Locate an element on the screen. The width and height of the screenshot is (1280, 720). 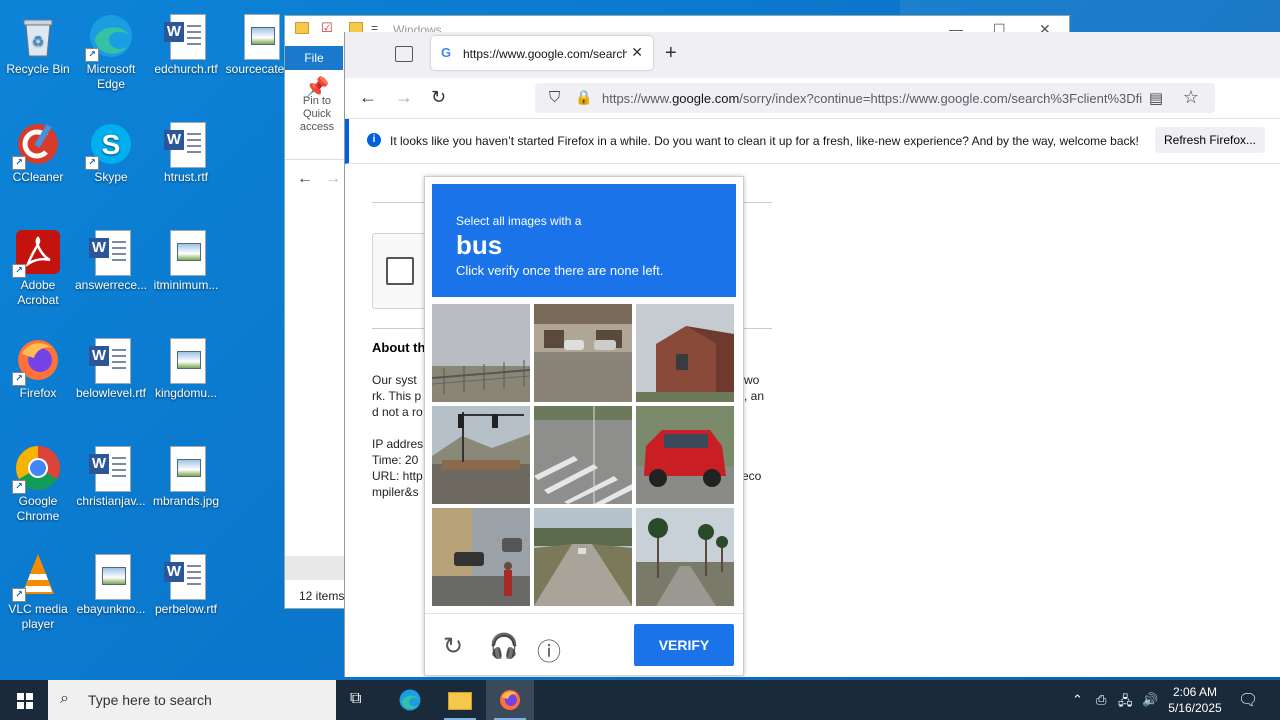
desktop-icon-ccleaner: ↗ CCleaner is located at coordinates (38, 149).